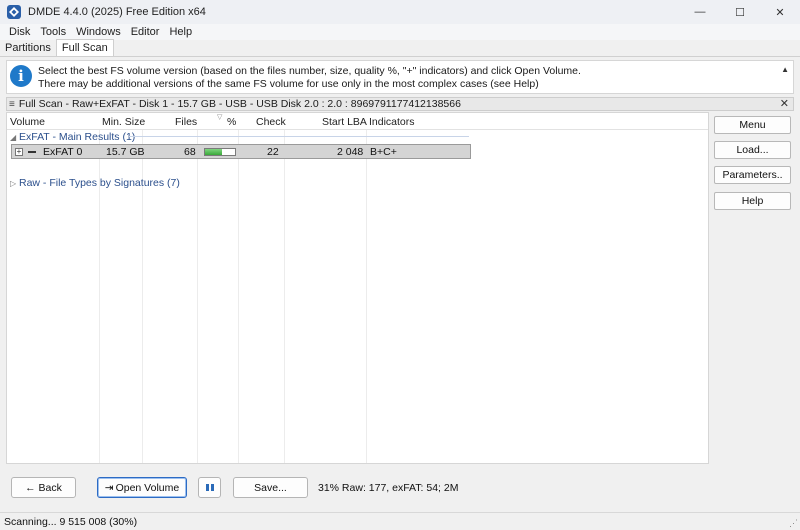  I want to click on pause-icon, so click(209, 487).